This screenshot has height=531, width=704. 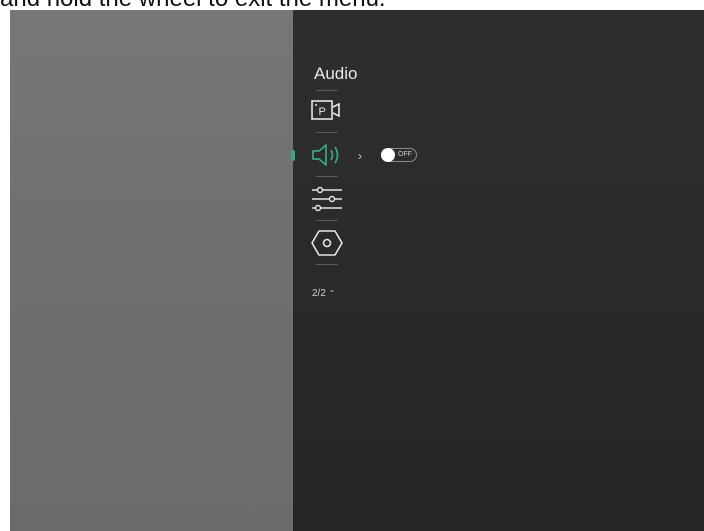 What do you see at coordinates (327, 200) in the screenshot?
I see `sliders-icon` at bounding box center [327, 200].